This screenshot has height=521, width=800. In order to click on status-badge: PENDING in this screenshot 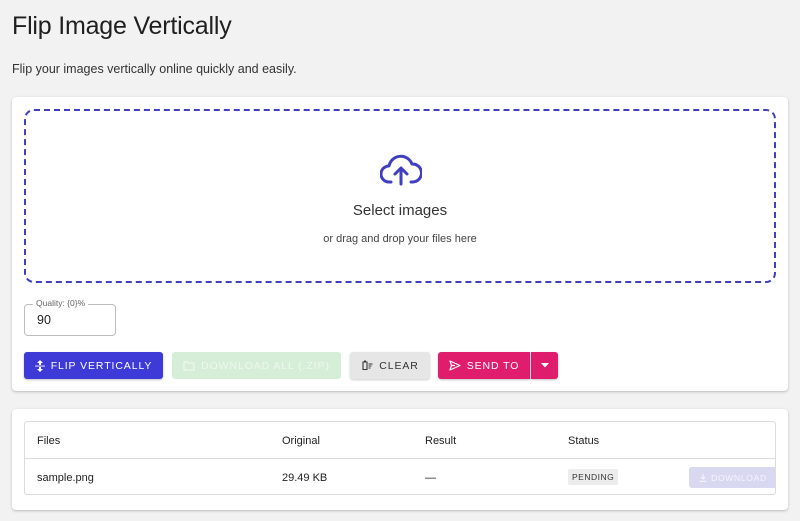, I will do `click(593, 477)`.